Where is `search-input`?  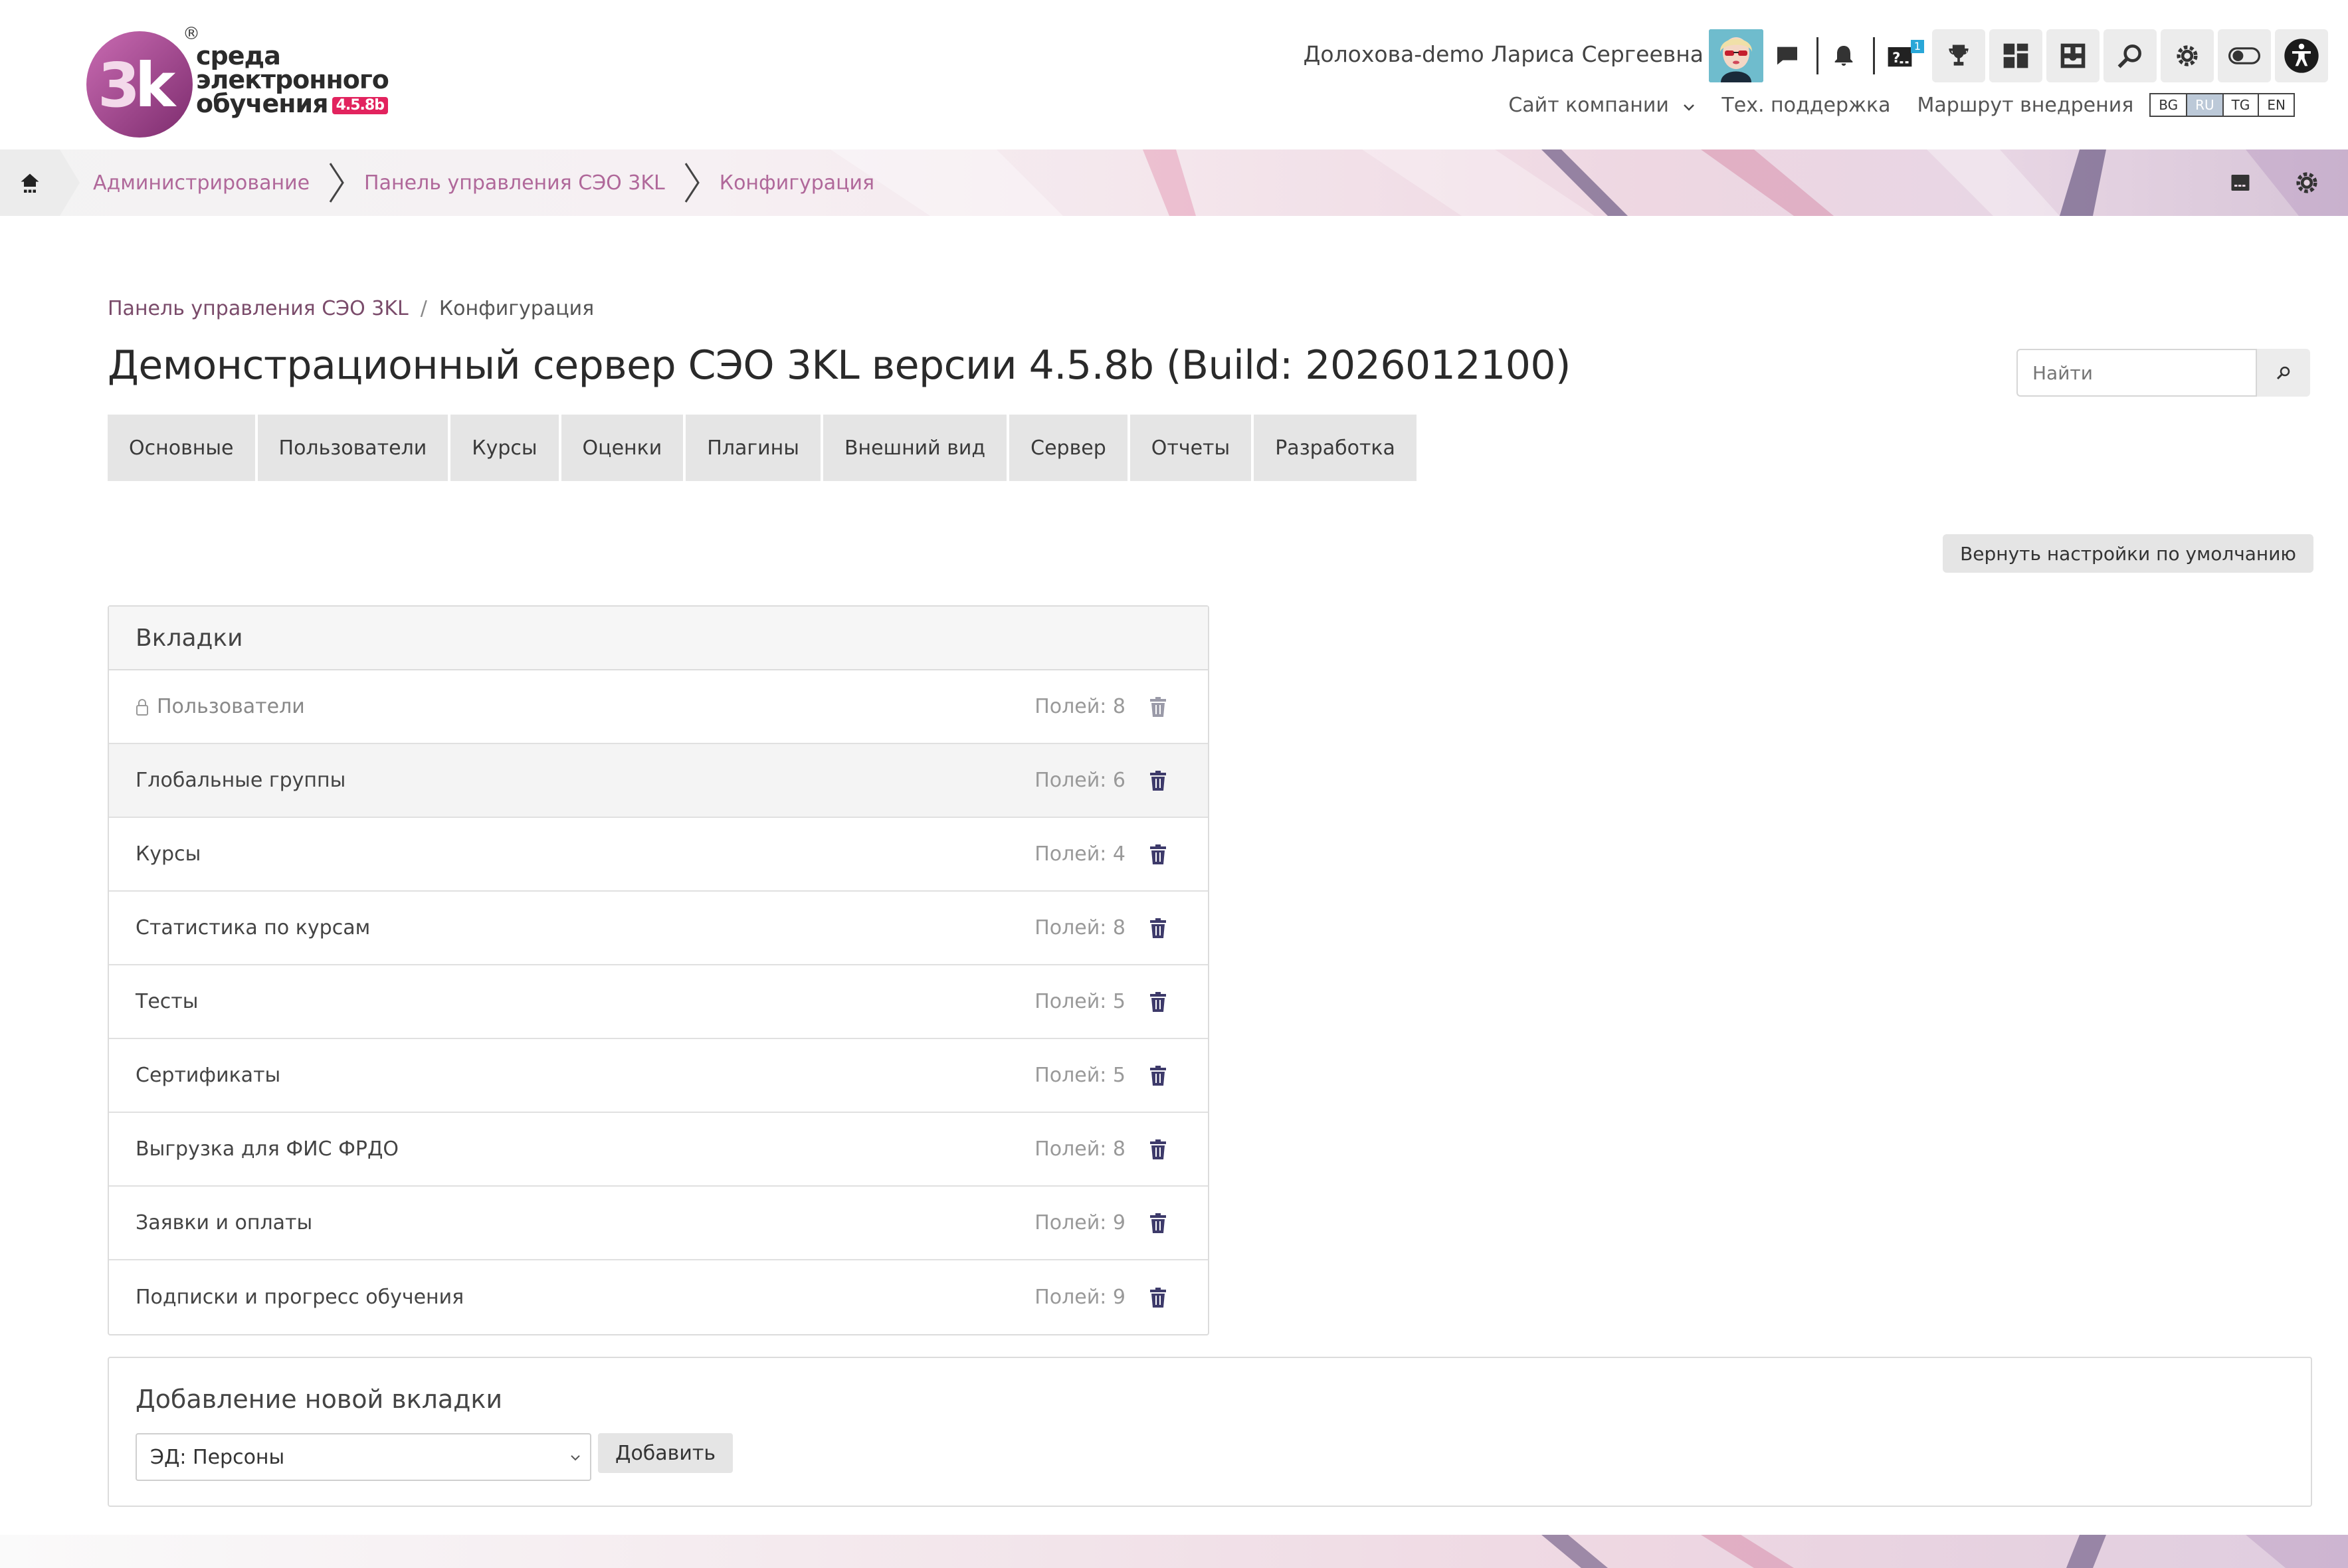
search-input is located at coordinates (2136, 373).